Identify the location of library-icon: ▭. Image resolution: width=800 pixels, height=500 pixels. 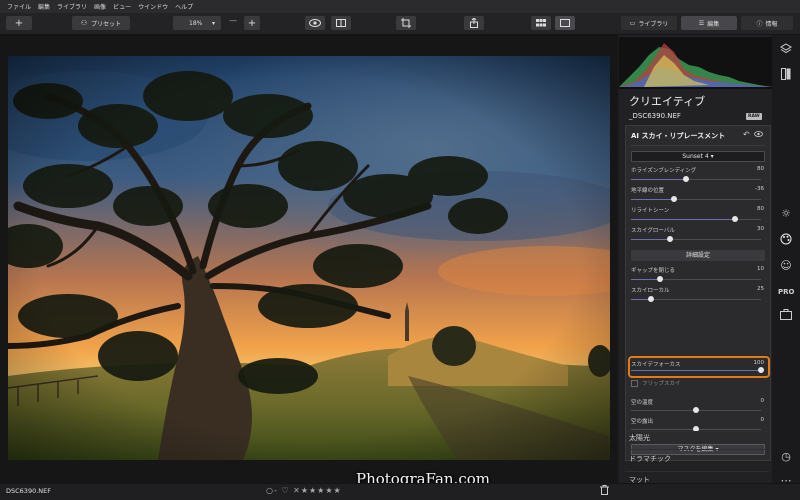
(632, 23).